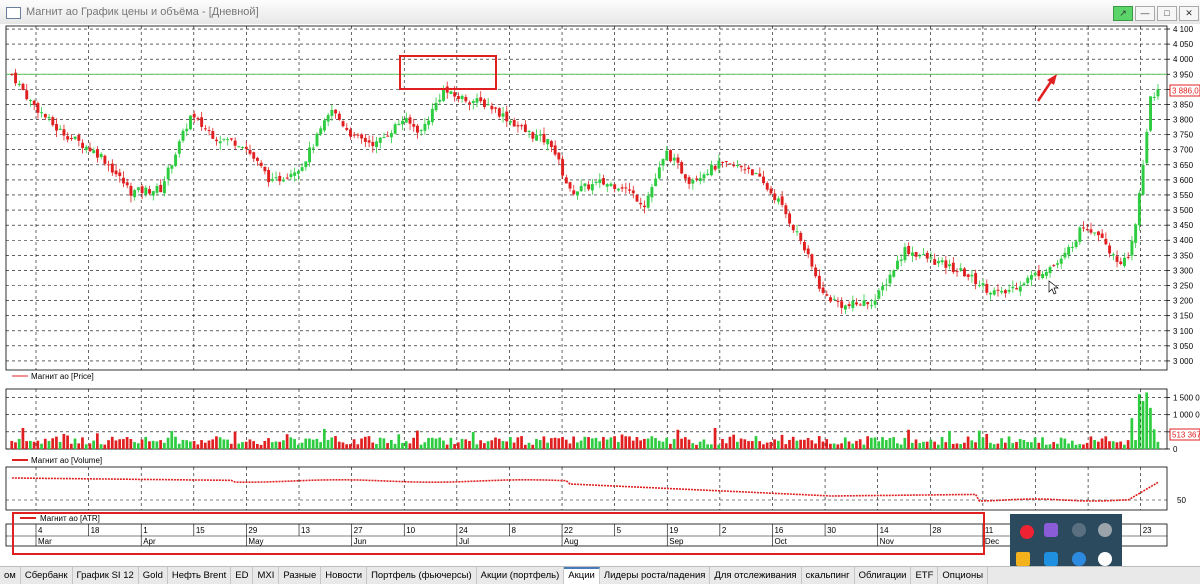 Image resolution: width=1200 pixels, height=584 pixels. Describe the element at coordinates (1105, 559) in the screenshot. I see `yandex-browser-icon` at that location.